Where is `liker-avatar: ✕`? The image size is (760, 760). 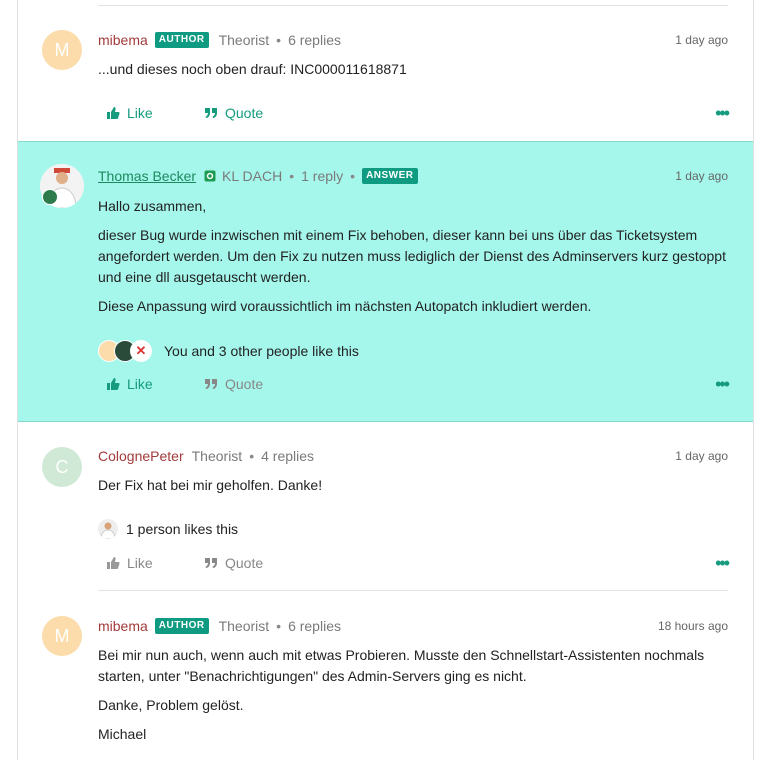
liker-avatar: ✕ is located at coordinates (141, 351).